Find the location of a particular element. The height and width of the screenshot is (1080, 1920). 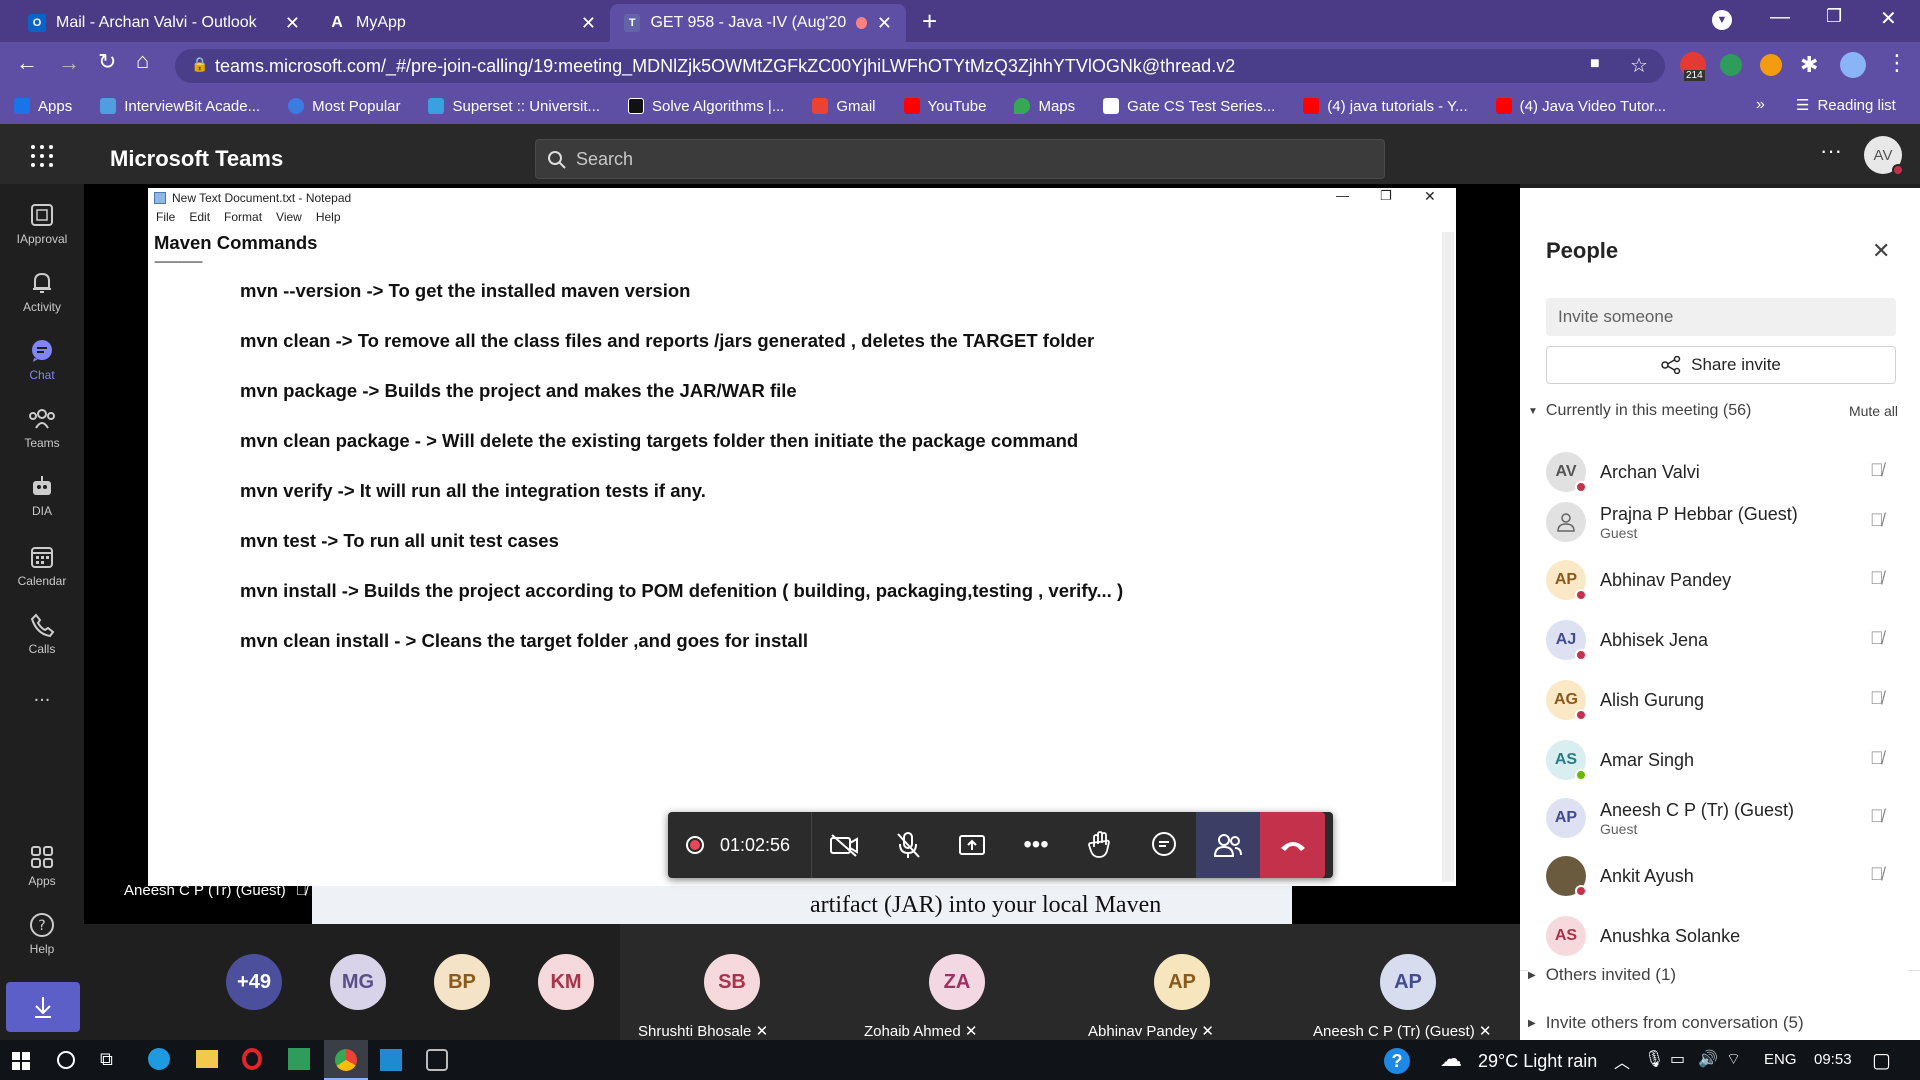

camera-toggle-button is located at coordinates (844, 845).